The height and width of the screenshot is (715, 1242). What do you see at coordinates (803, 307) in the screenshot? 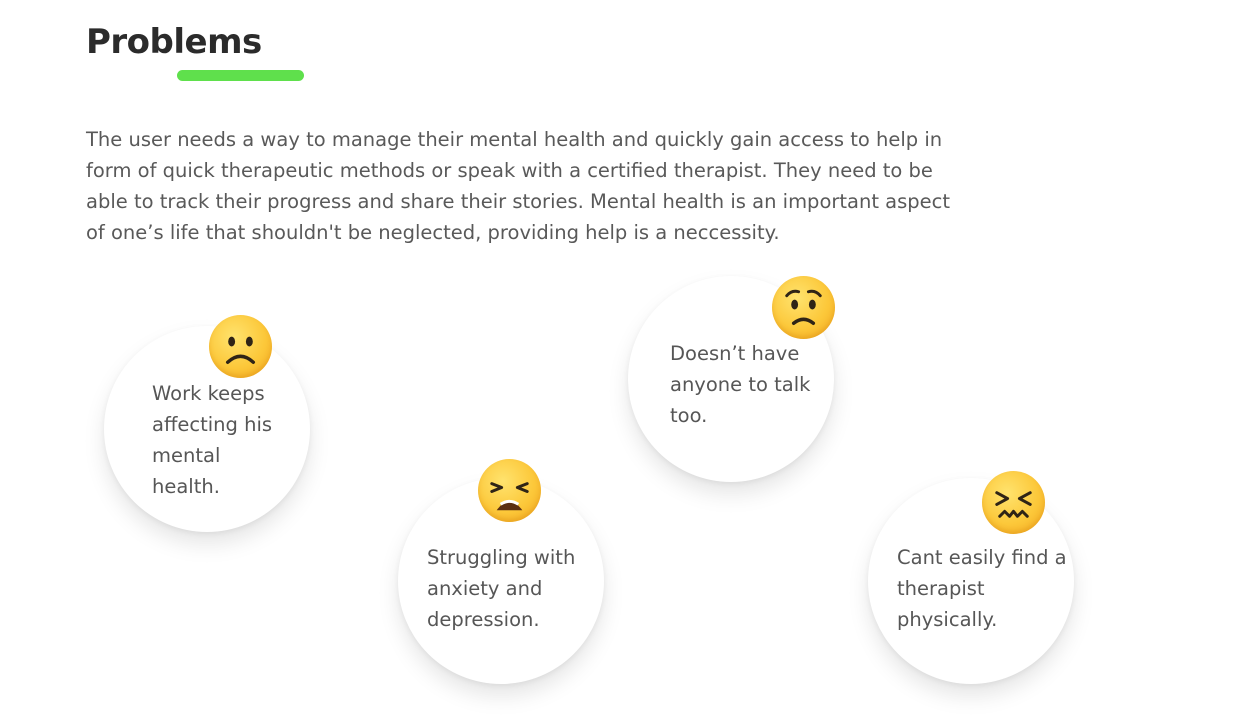
I see `worried-face-icon` at bounding box center [803, 307].